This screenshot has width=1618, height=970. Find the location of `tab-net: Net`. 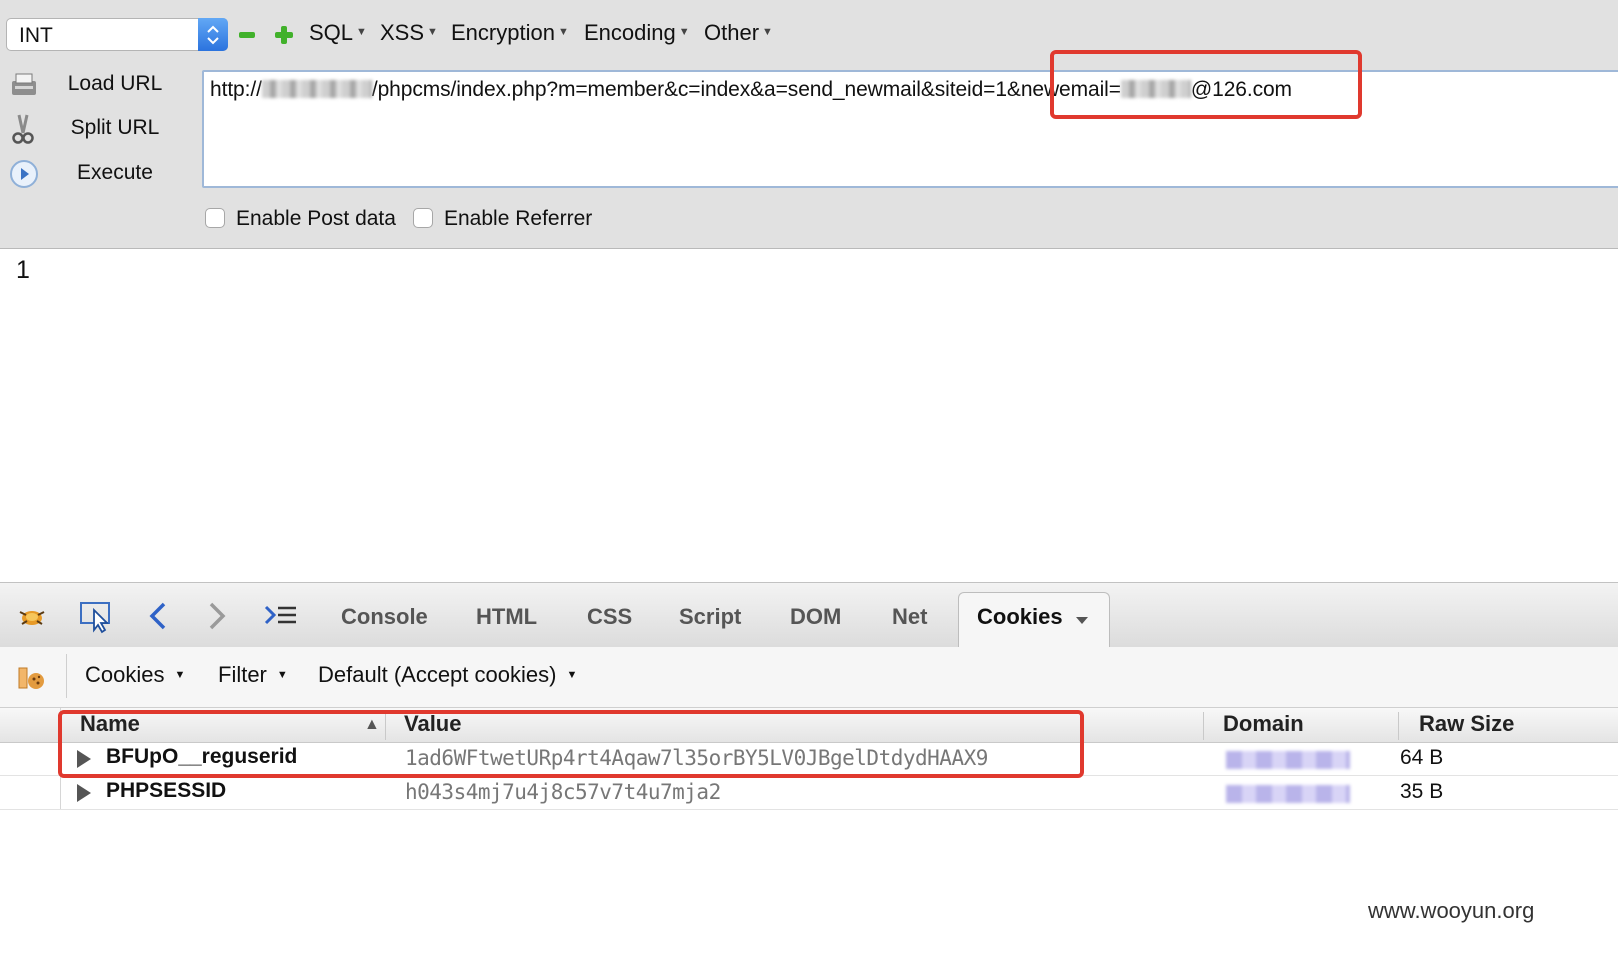

tab-net: Net is located at coordinates (909, 617).